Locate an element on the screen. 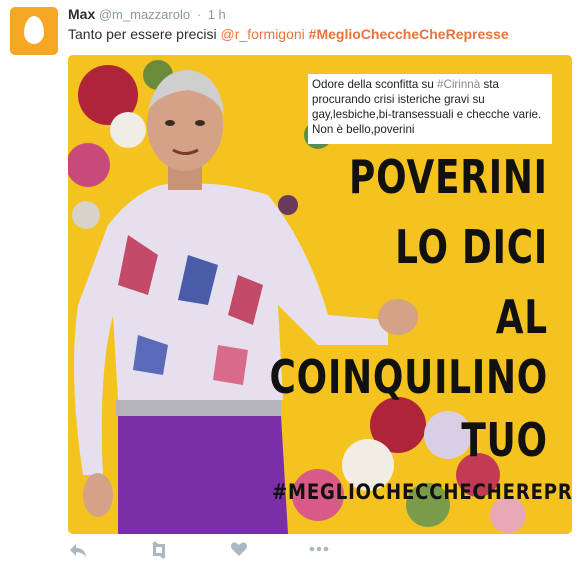 This screenshot has height=570, width=584. image-hashtag-banner: #MEGLIOCHECCHECHEREPRESSE is located at coordinates (422, 492).